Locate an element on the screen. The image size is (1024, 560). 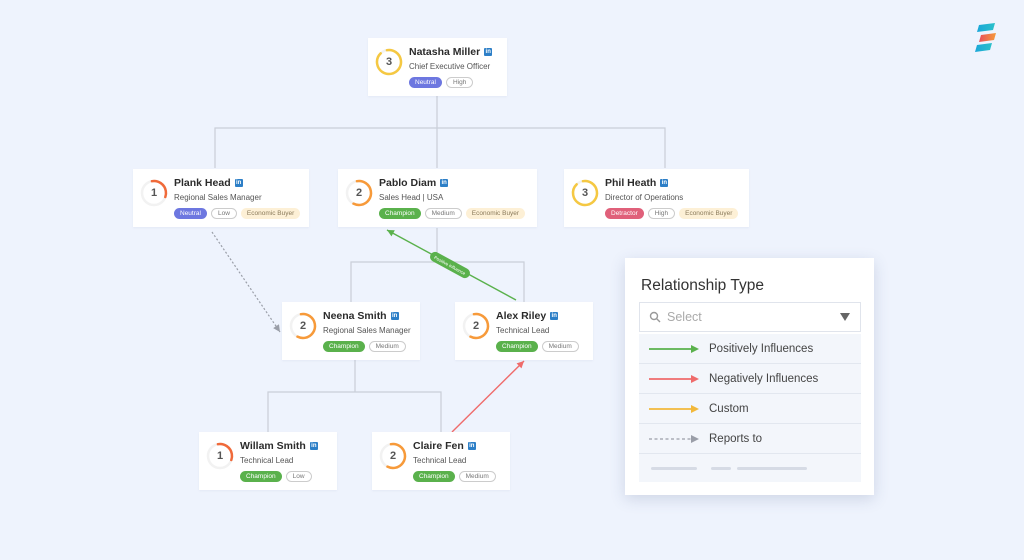
option-label: Reports to is located at coordinates (736, 438).